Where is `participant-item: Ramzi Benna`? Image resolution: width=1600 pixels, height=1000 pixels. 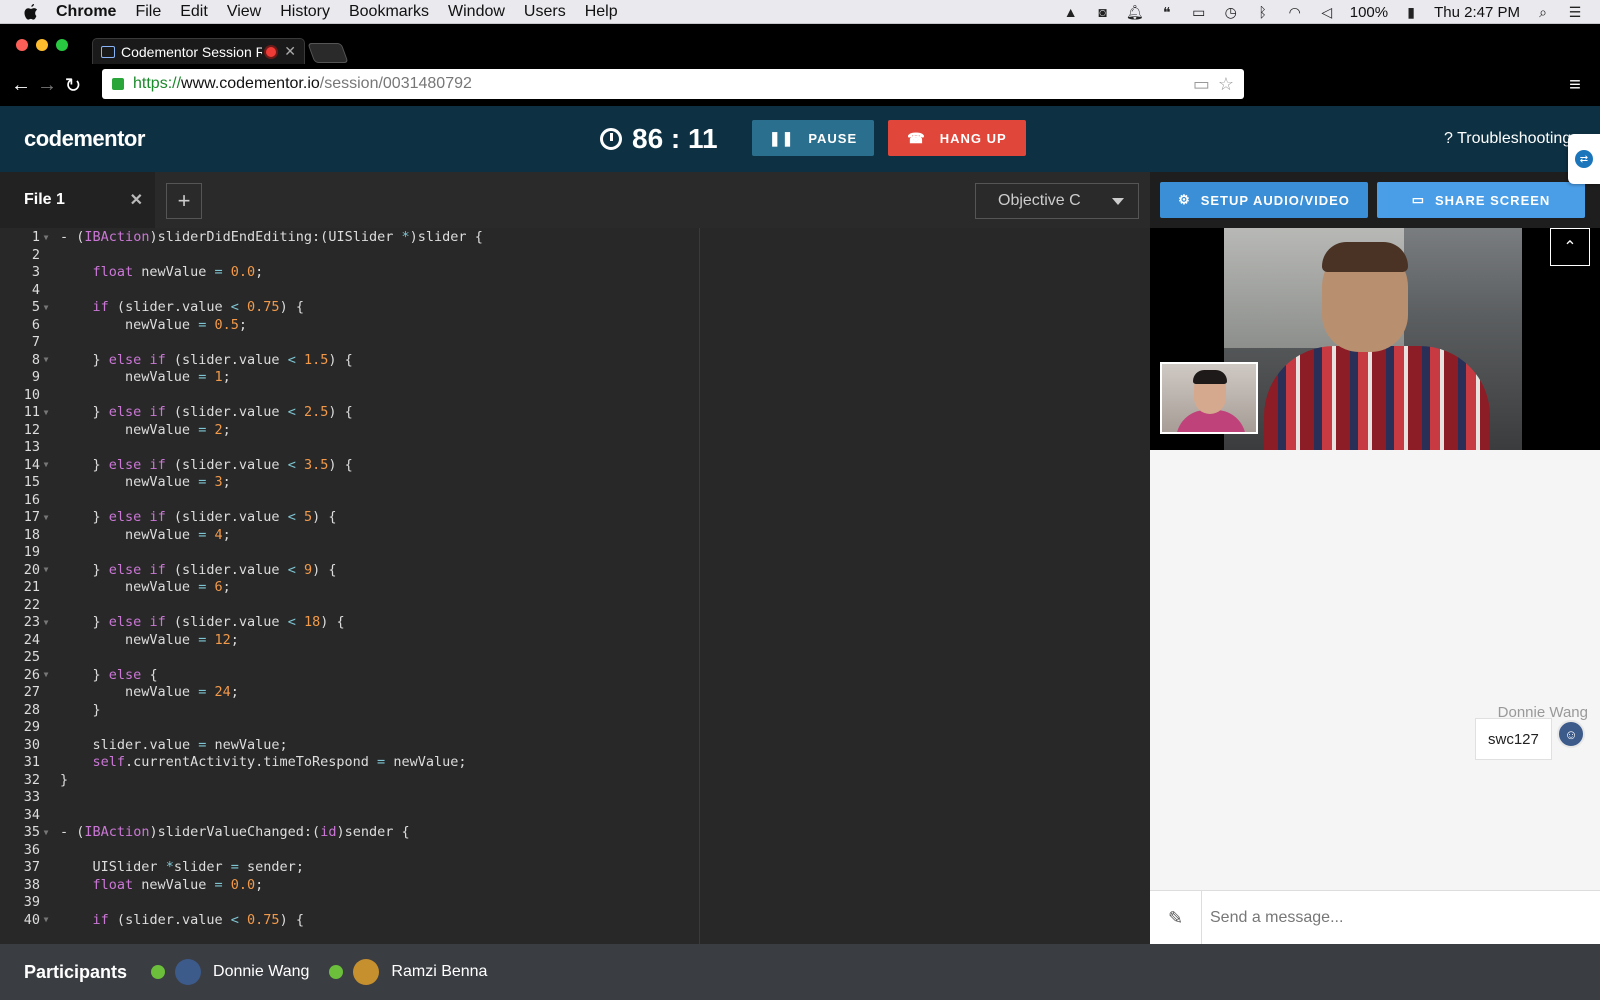
participant-item: Ramzi Benna is located at coordinates (408, 972).